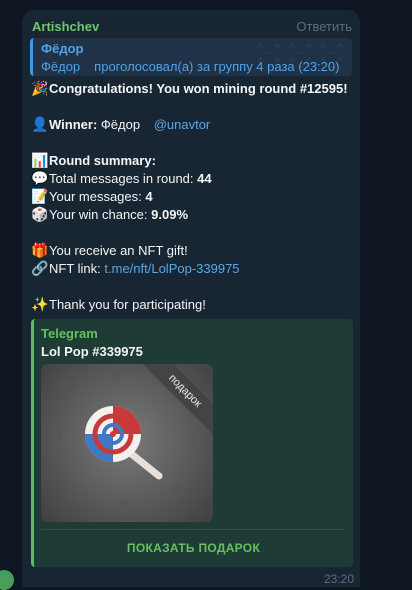  I want to click on message-time: 23:20, so click(338, 579).